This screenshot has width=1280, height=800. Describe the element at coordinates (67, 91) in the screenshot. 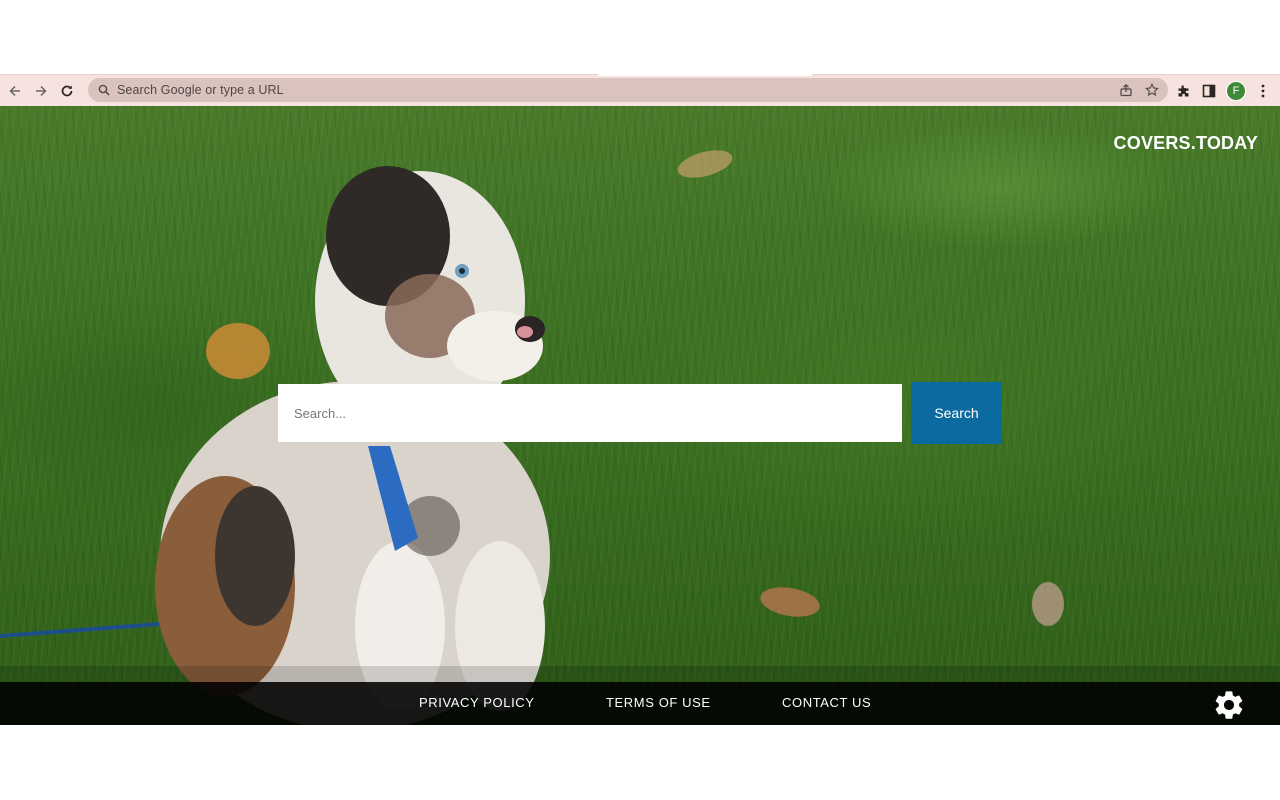

I see `reload-icon` at that location.